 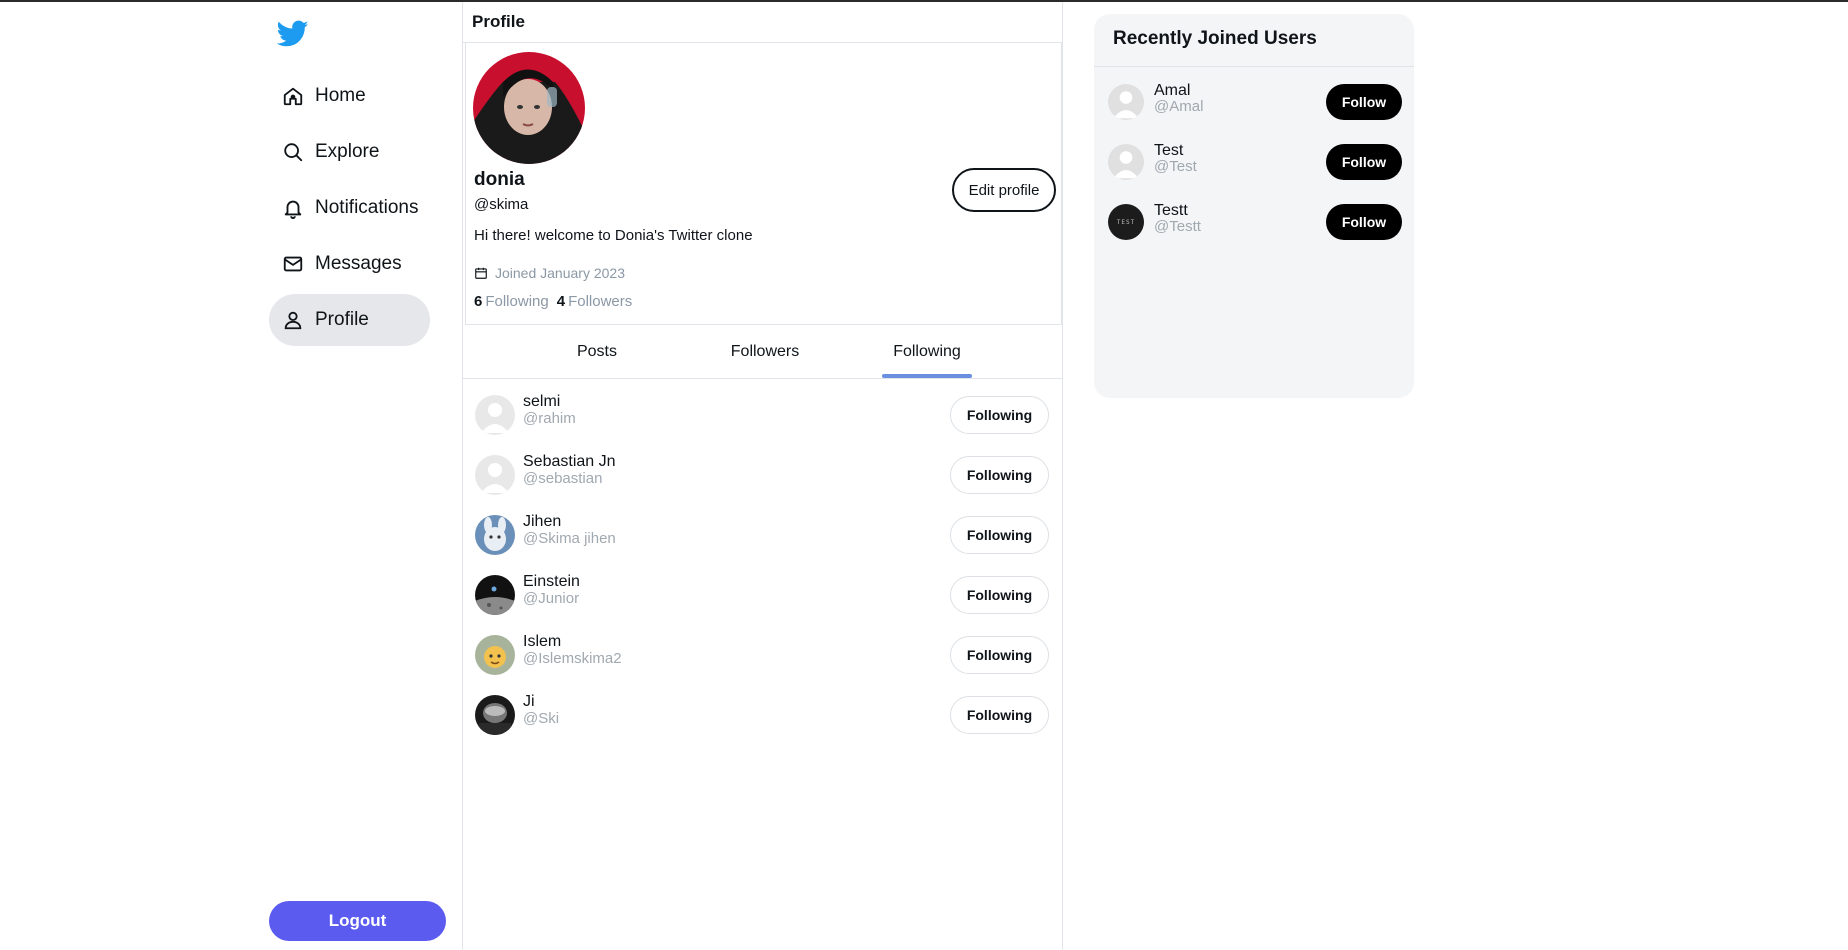 What do you see at coordinates (541, 718) in the screenshot?
I see `user-handle: @Ski` at bounding box center [541, 718].